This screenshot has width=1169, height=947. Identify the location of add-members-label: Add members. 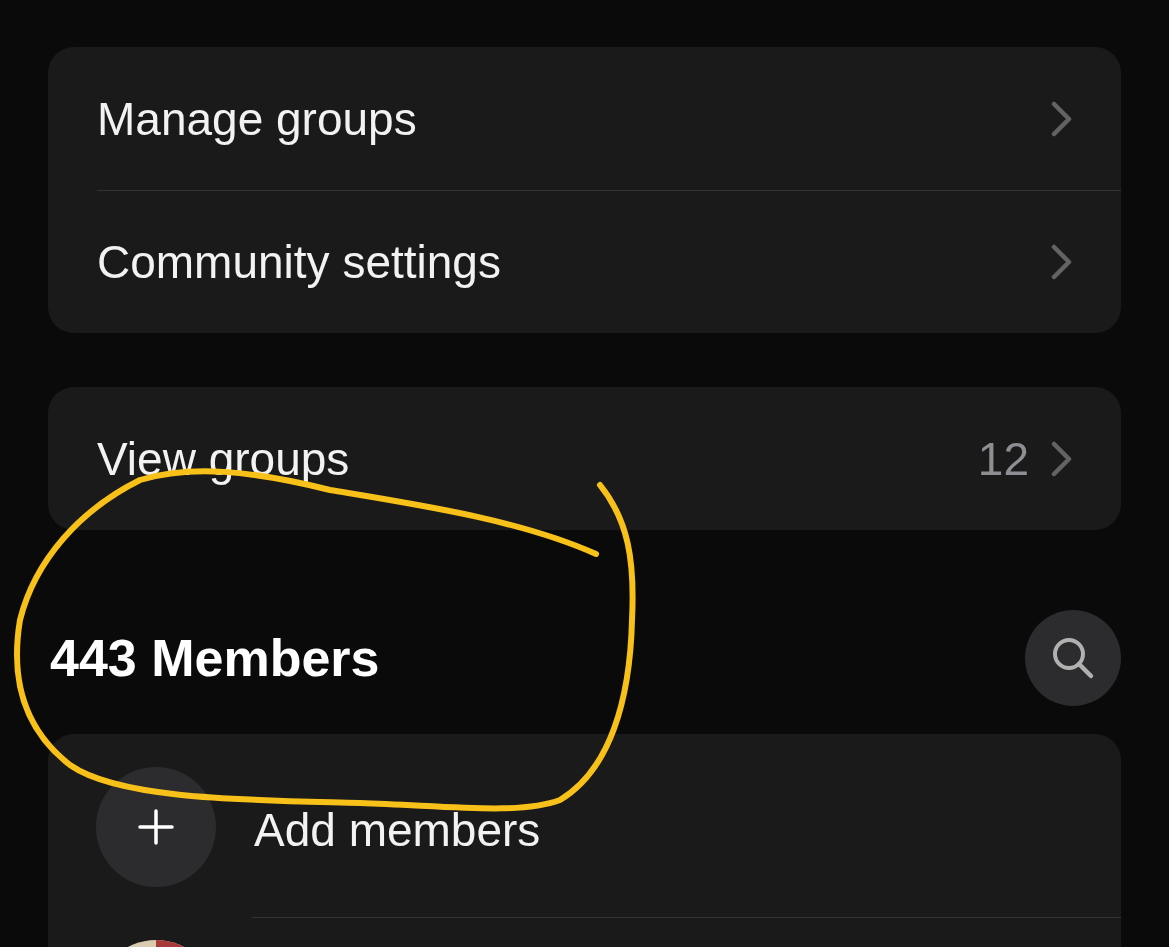
(397, 830).